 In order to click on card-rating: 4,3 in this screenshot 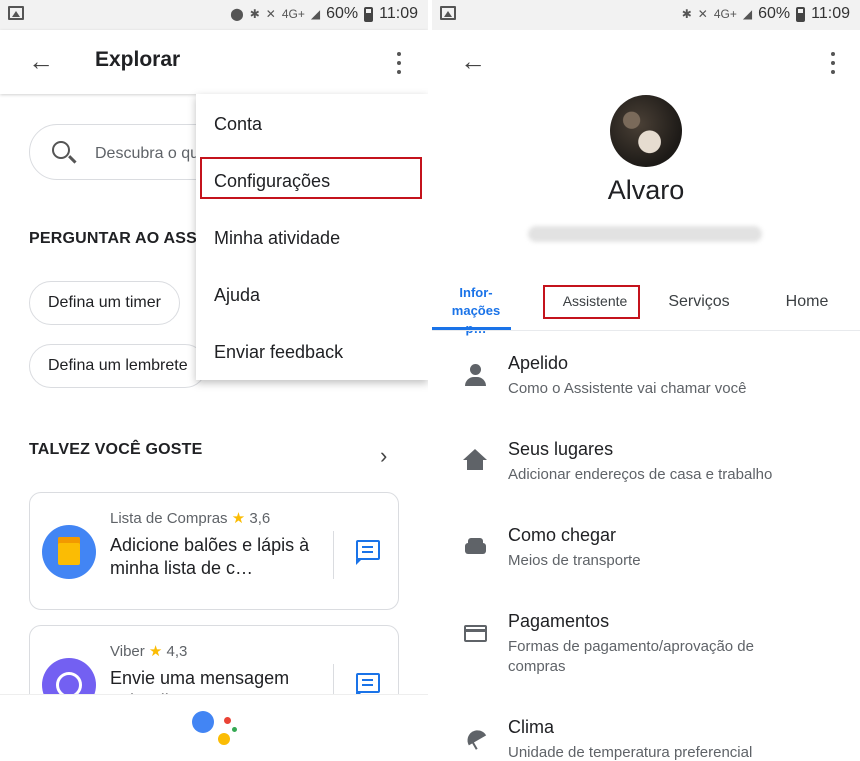, I will do `click(177, 651)`.